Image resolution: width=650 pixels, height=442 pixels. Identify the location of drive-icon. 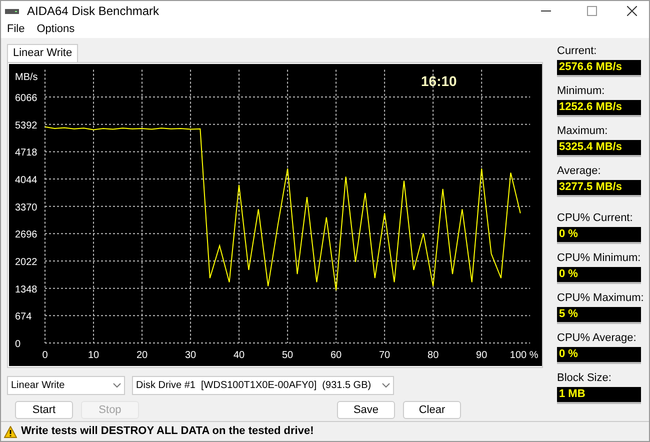
(12, 11).